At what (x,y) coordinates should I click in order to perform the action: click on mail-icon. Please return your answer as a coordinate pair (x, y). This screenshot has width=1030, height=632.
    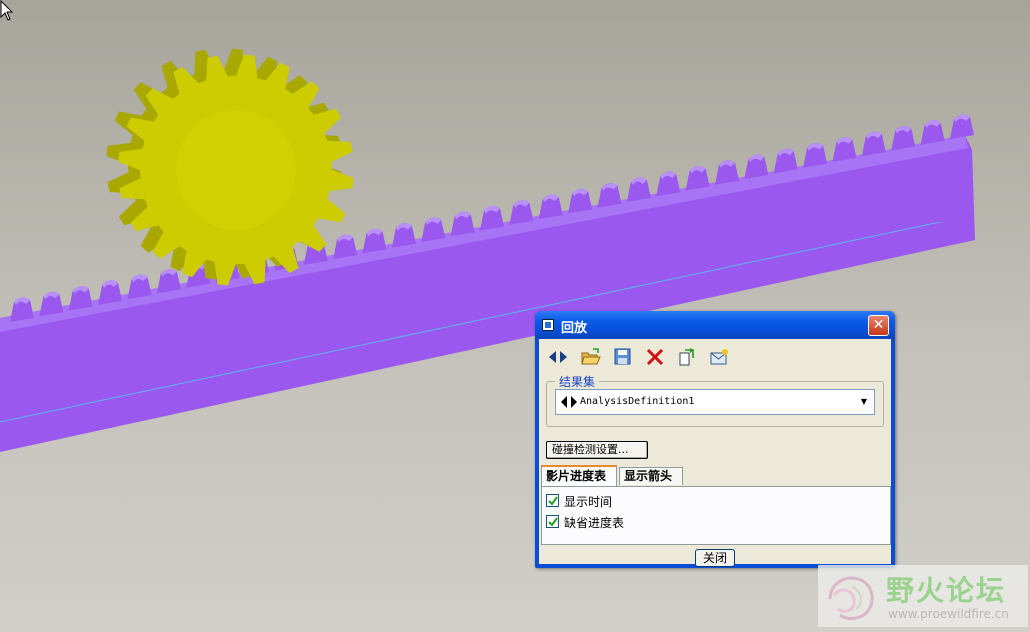
    Looking at the image, I should click on (719, 357).